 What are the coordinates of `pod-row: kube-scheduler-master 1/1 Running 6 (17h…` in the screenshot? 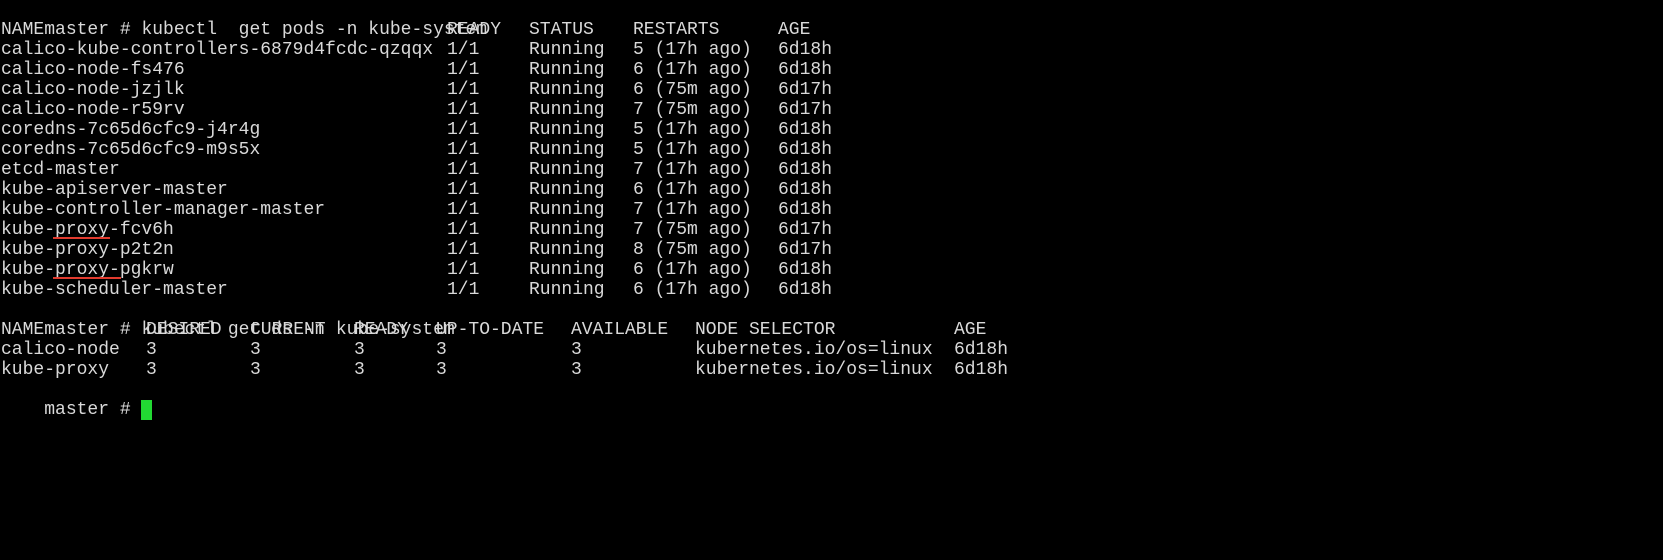 It's located at (416, 290).